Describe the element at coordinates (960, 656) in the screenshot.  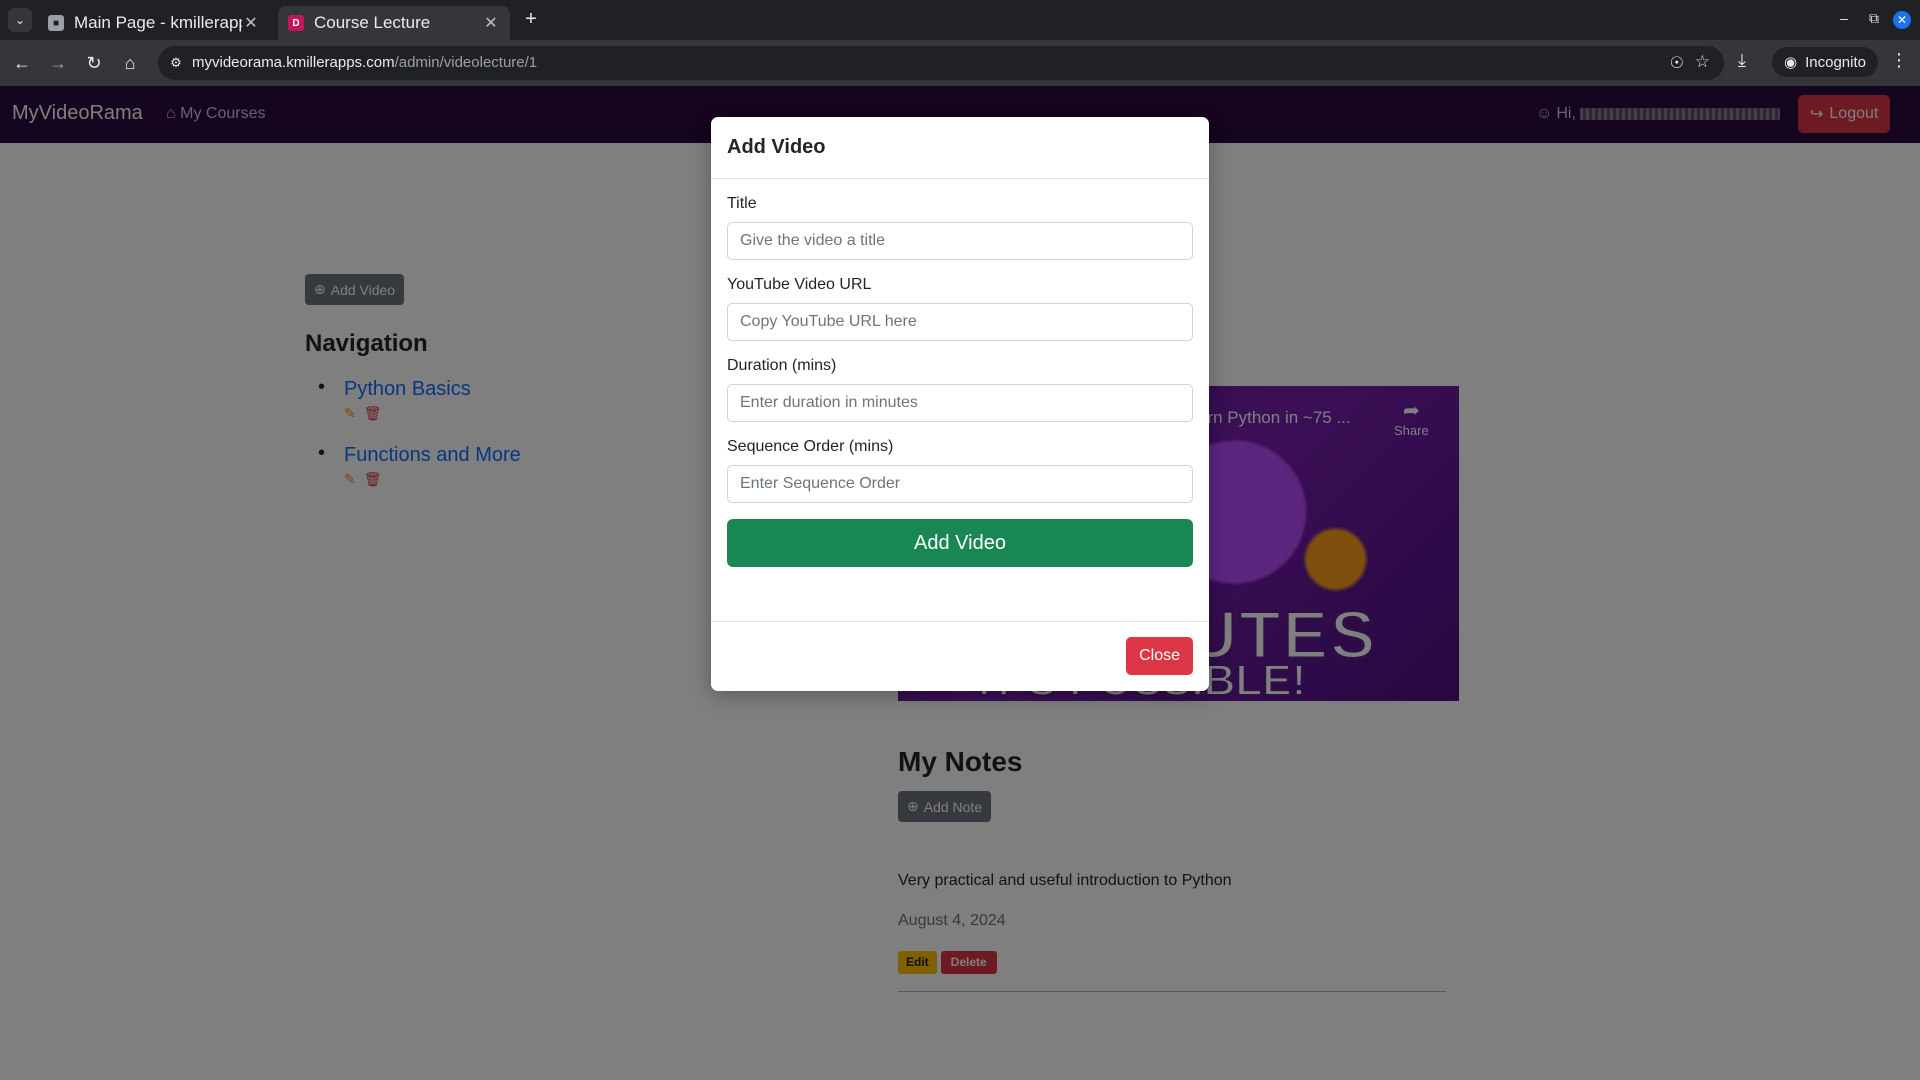
I see `modal-footer: Close` at that location.